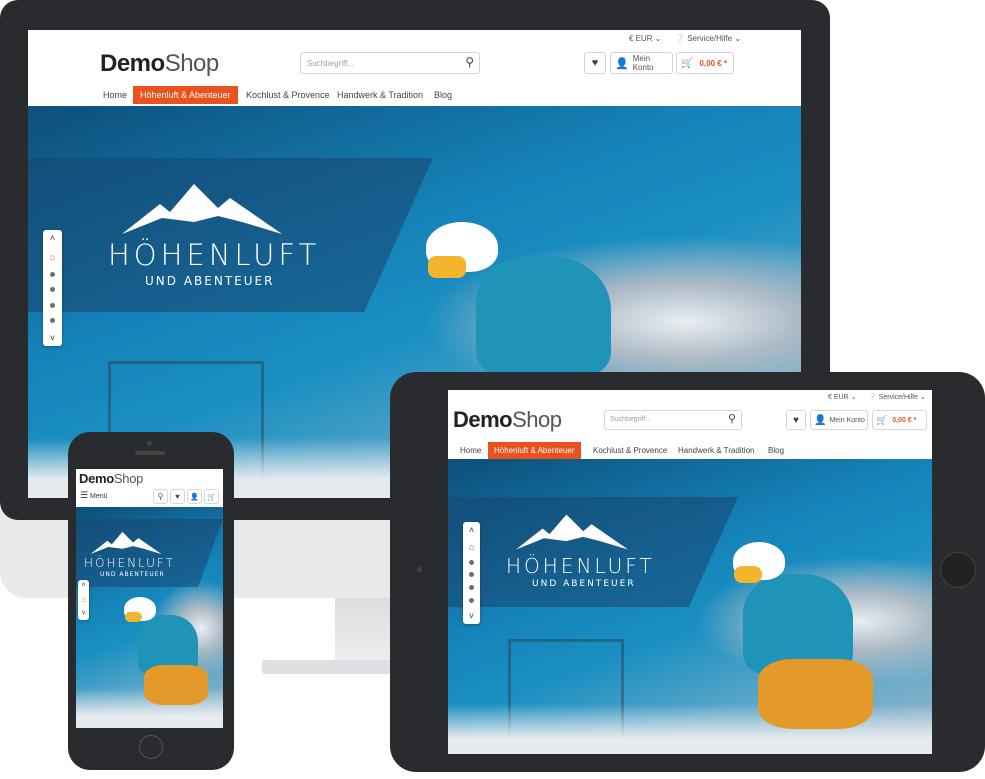 The width and height of the screenshot is (985, 779). I want to click on cart-button: 🛒, so click(211, 496).